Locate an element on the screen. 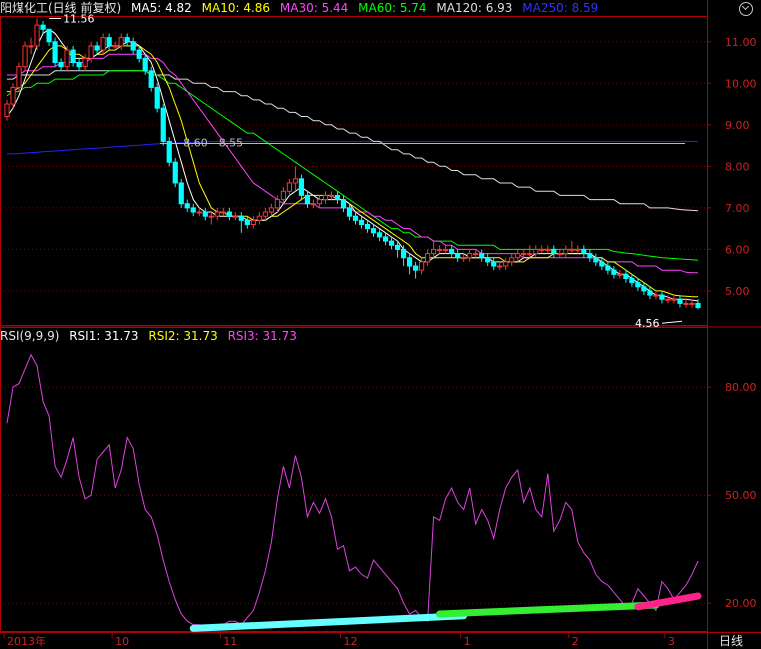 The height and width of the screenshot is (649, 761). price-annotation: 4.56 is located at coordinates (647, 323).